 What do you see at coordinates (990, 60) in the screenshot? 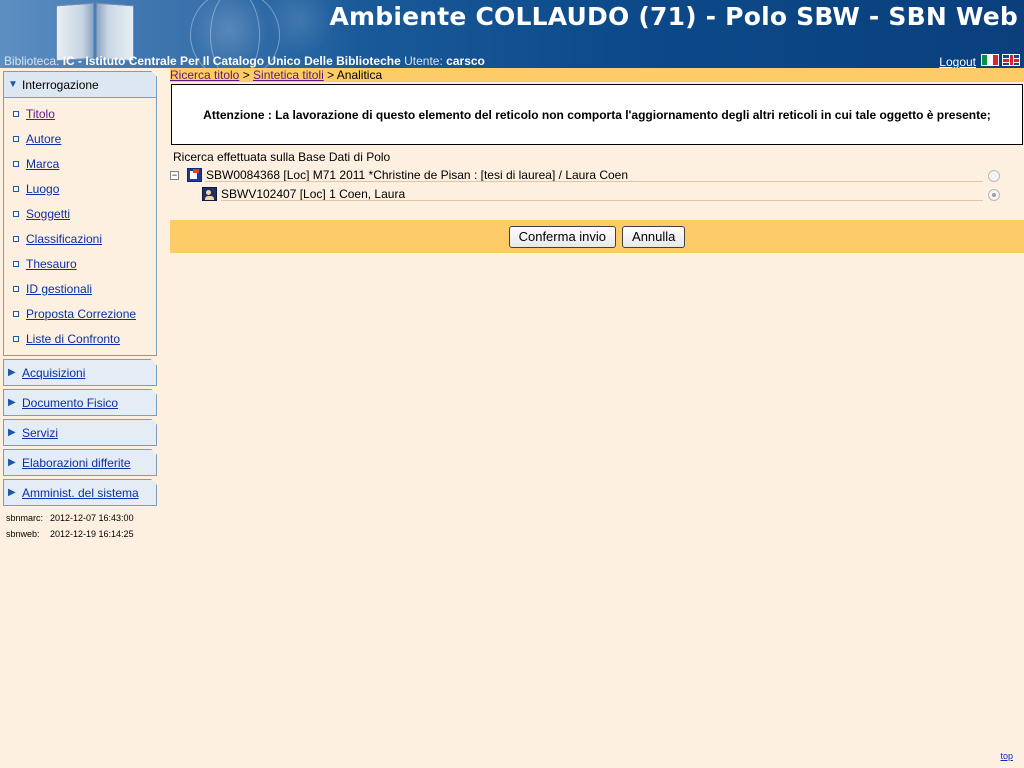
I see `flag-italy-icon` at bounding box center [990, 60].